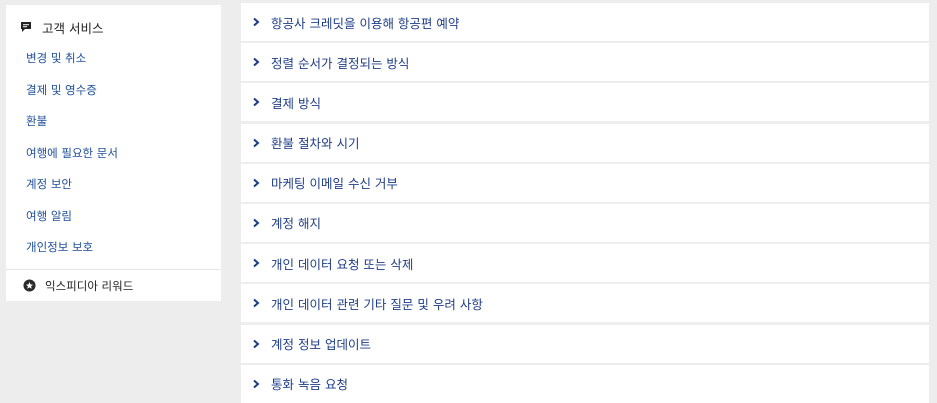 The image size is (937, 403). I want to click on faq-item-label: 개인 데이터 요청 또는 삭제, so click(342, 264).